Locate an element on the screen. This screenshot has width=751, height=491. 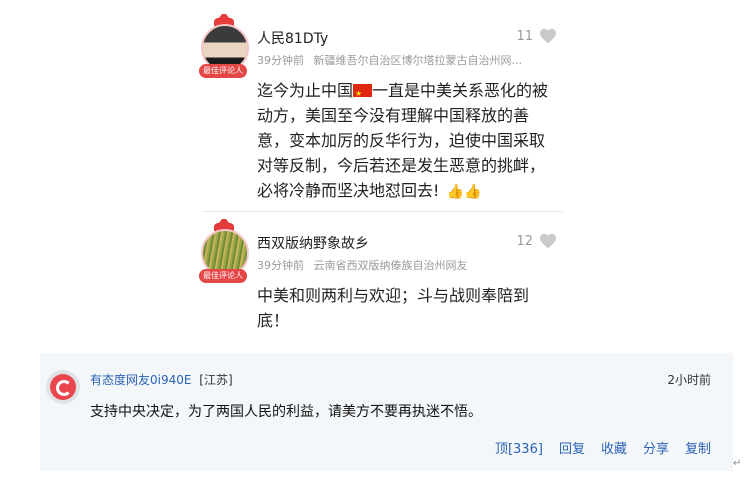
post-region: [江苏] is located at coordinates (216, 380).